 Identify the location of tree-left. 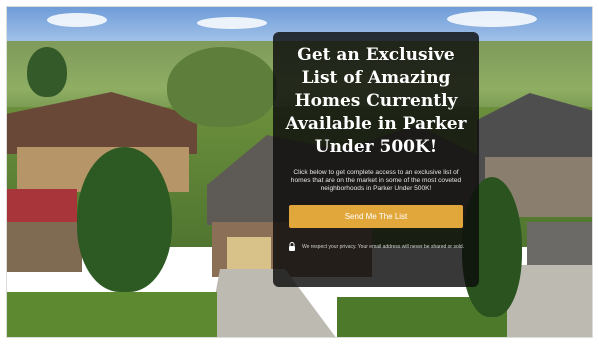
(47, 72).